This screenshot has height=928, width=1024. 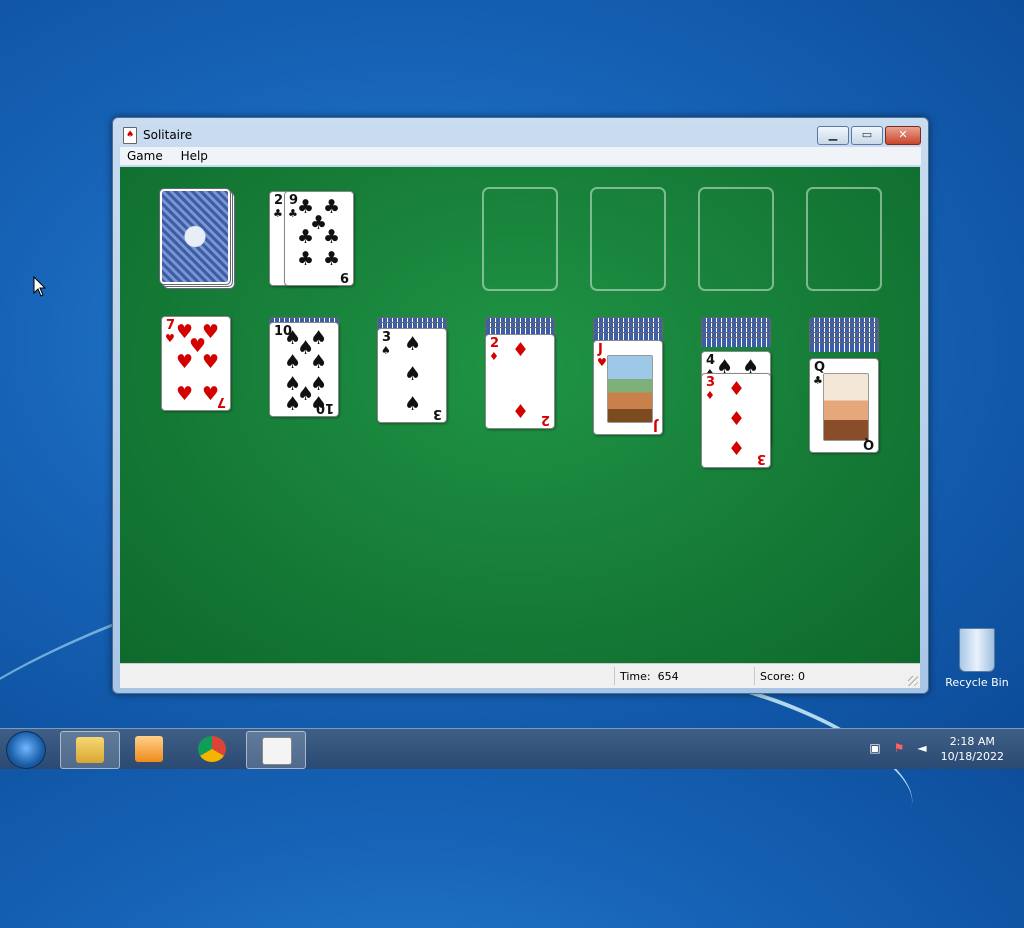 I want to click on taskbar-solitaire, so click(x=276, y=750).